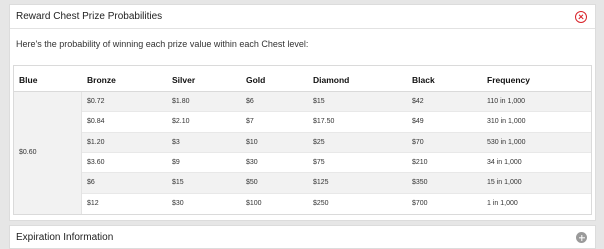  I want to click on gold-cell: $100, so click(254, 203).